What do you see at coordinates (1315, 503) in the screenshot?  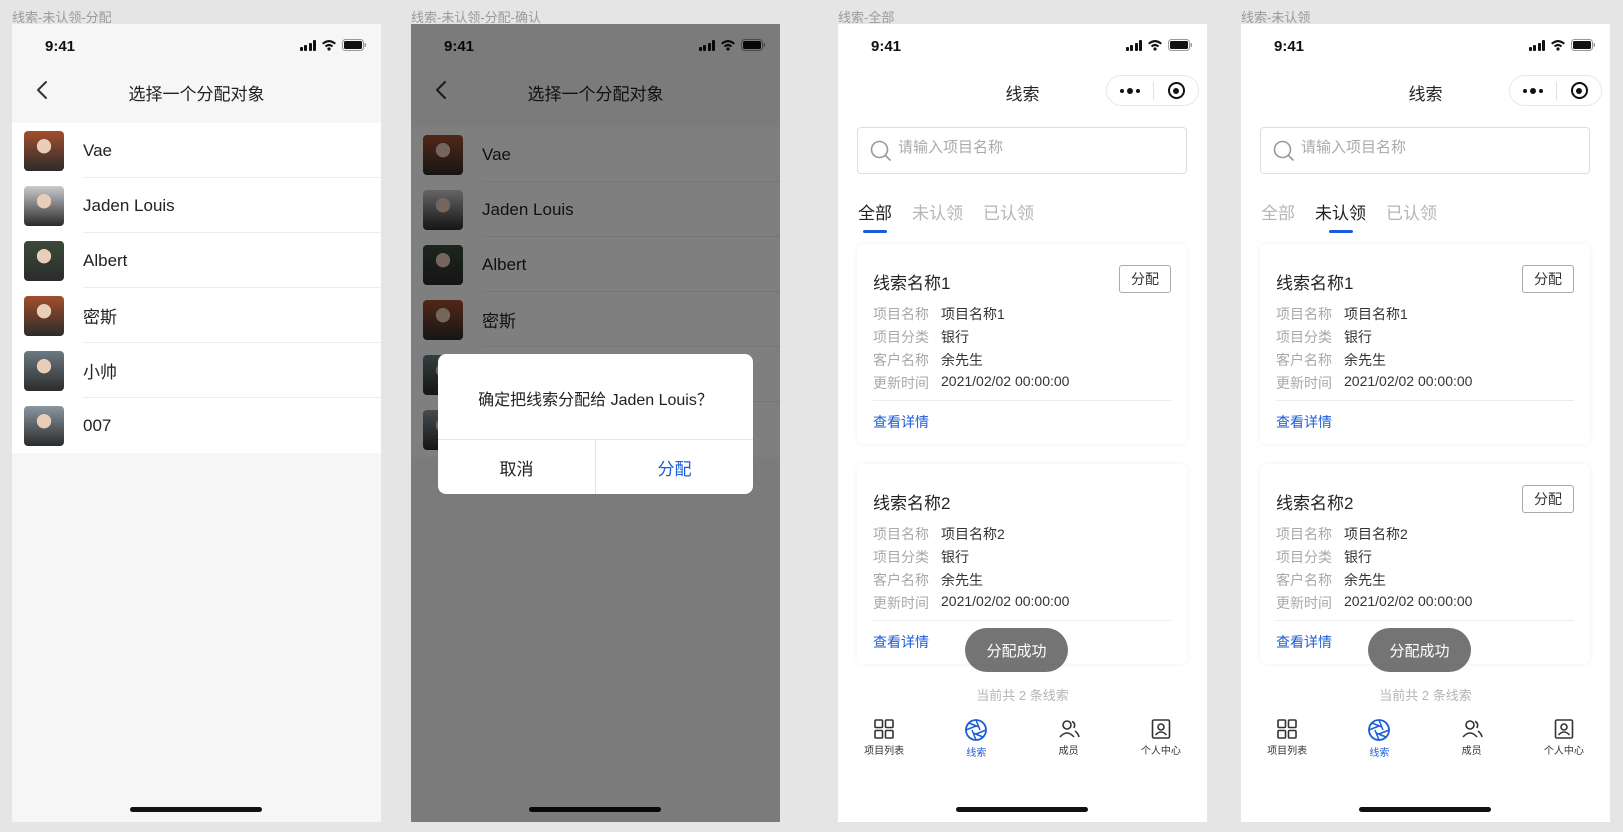 I see `lead-title: 线索名称2` at bounding box center [1315, 503].